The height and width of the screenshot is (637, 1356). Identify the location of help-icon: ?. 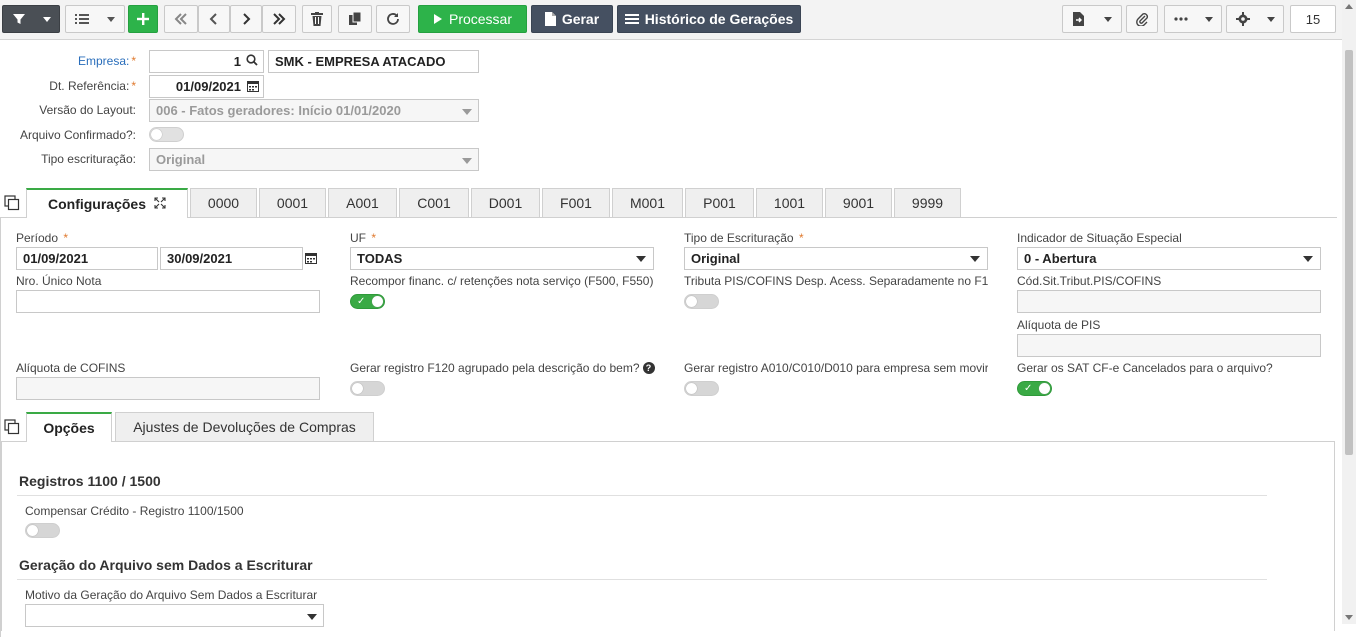
(648, 368).